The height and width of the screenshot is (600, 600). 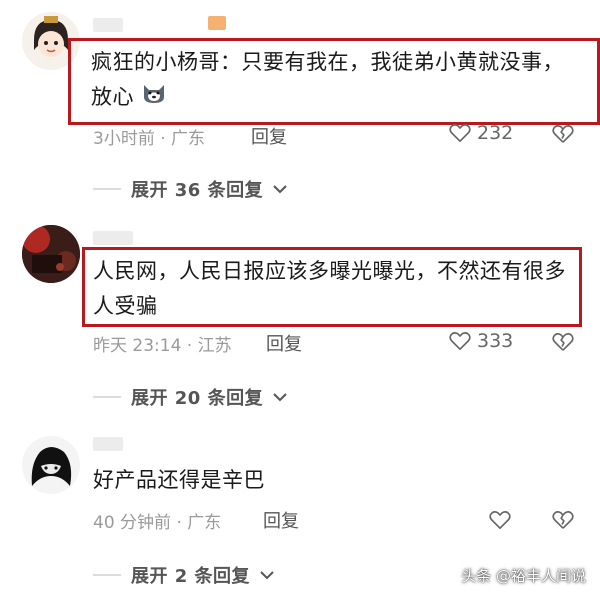 I want to click on time-location: 40 分钟前 · 广东, so click(x=157, y=523).